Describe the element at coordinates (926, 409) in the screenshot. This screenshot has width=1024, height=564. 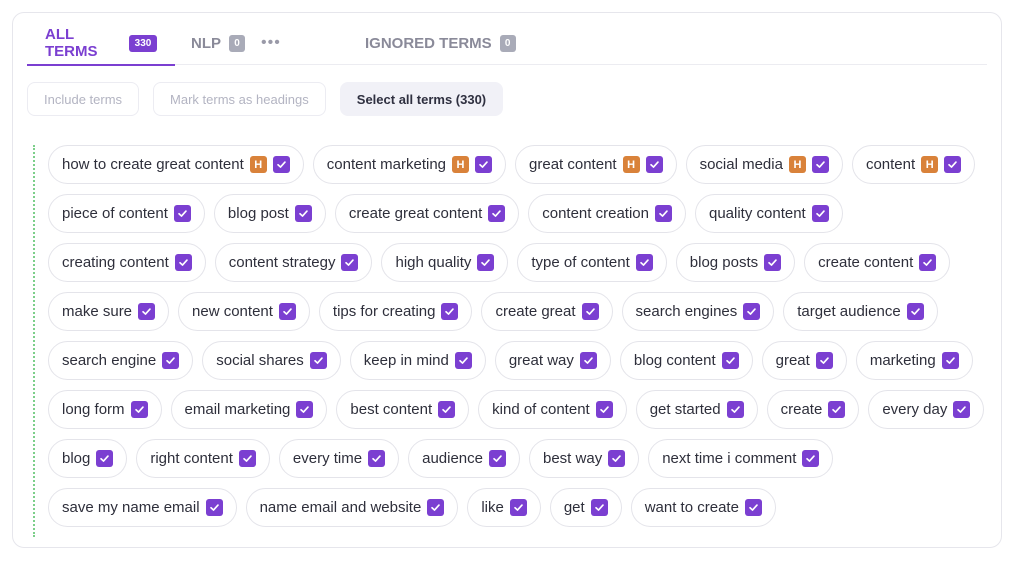
I see `term-chip: every day` at that location.